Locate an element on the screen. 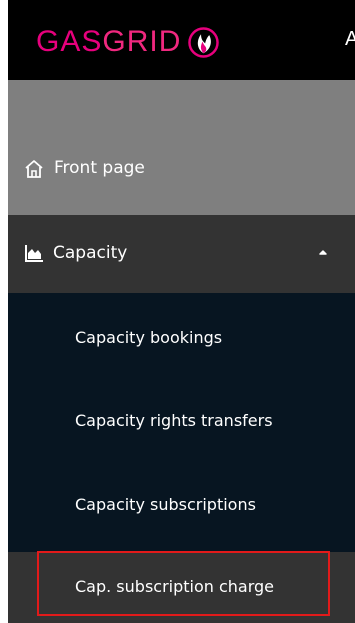 This screenshot has width=355, height=623. nav-subitem-capacity-bookings: Capacity bookings is located at coordinates (181, 339).